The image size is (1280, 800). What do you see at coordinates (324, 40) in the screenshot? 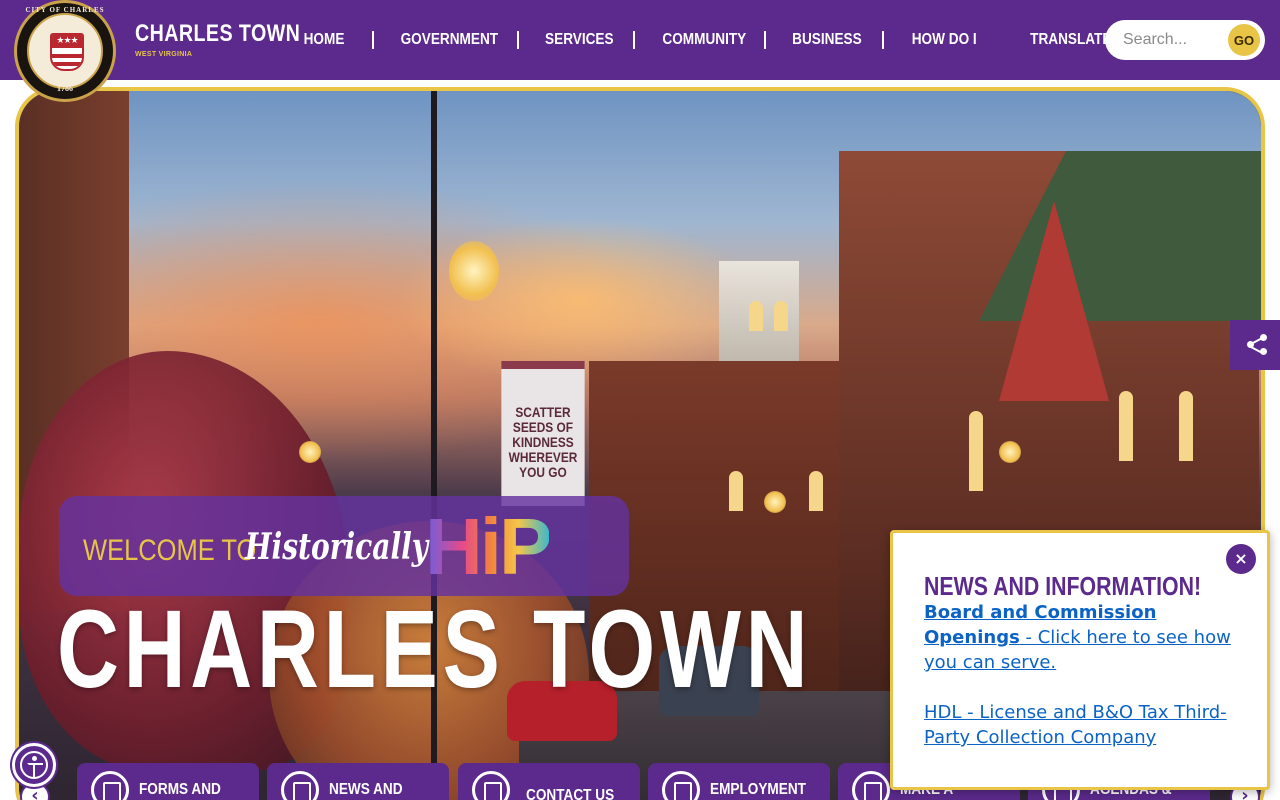
I see `nav-item-home: HOME` at bounding box center [324, 40].